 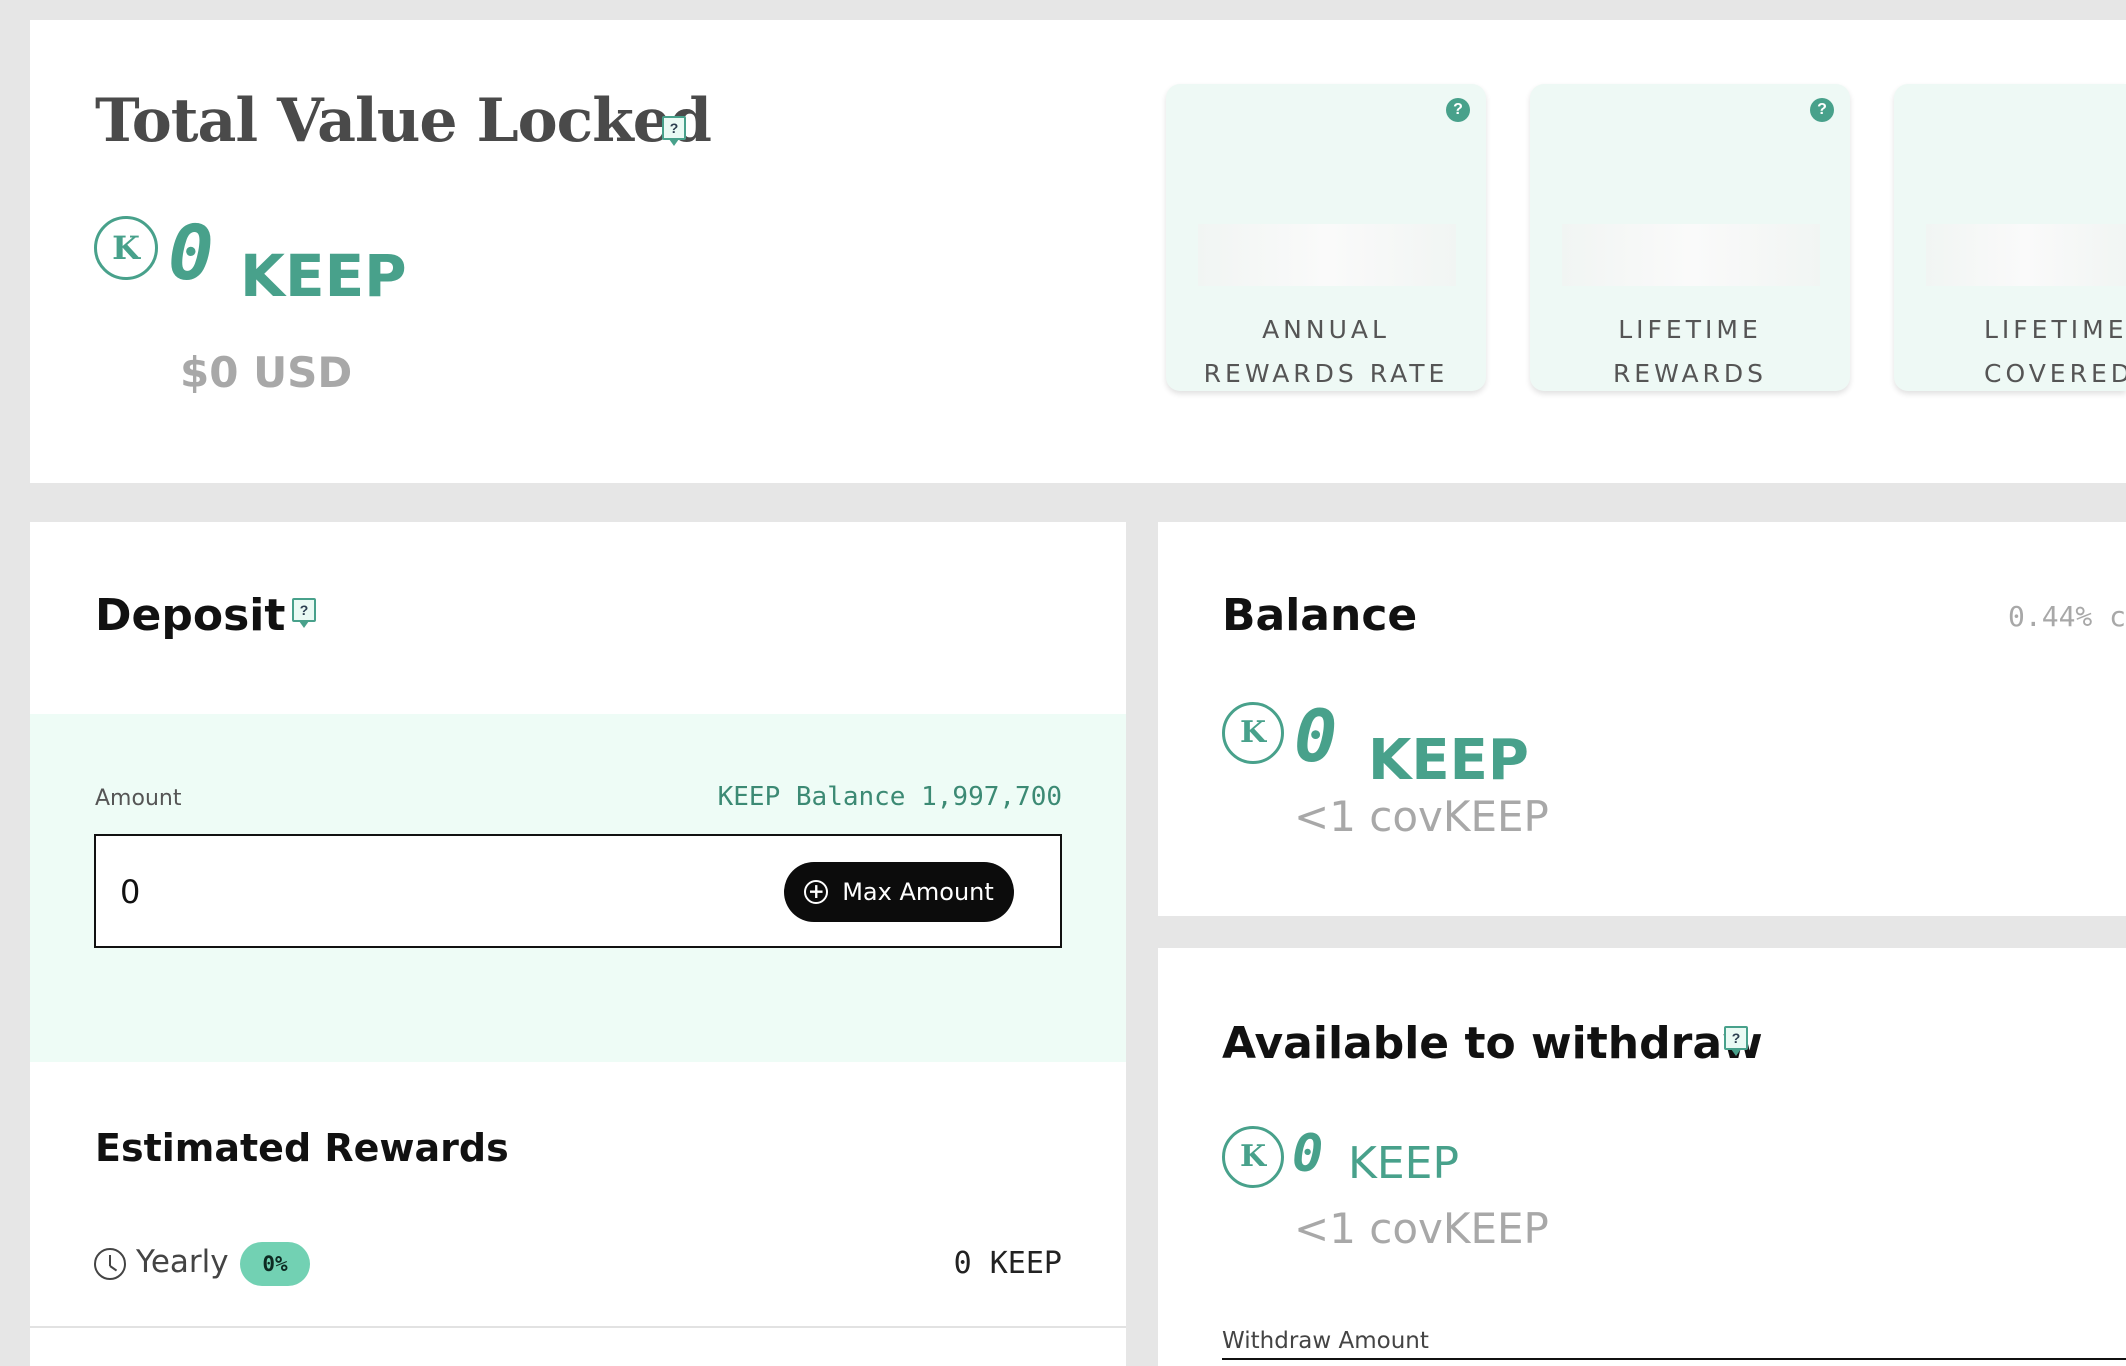 I want to click on tvl-amount: 0, so click(x=191, y=252).